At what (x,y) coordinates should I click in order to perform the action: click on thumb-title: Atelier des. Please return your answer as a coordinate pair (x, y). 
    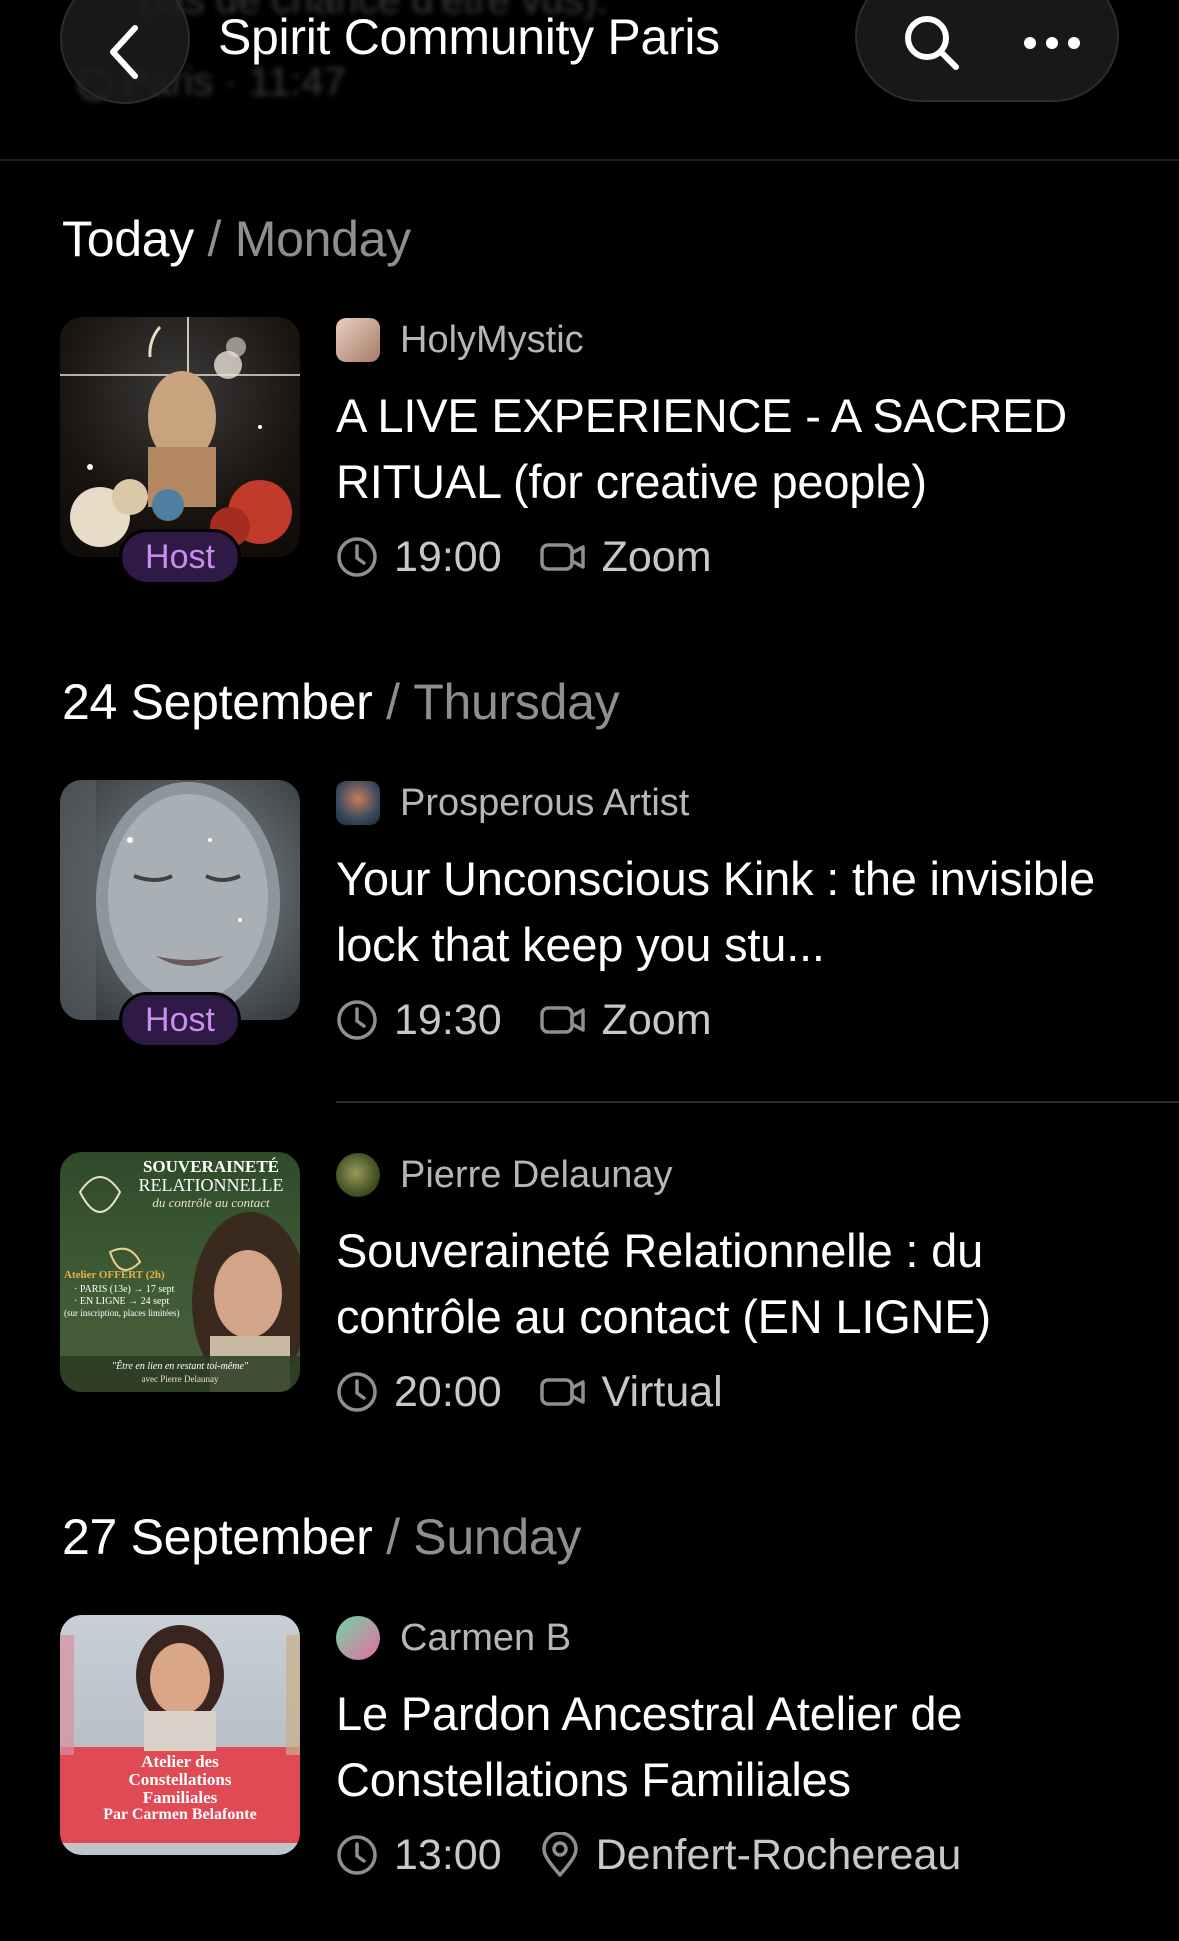
    Looking at the image, I should click on (180, 1761).